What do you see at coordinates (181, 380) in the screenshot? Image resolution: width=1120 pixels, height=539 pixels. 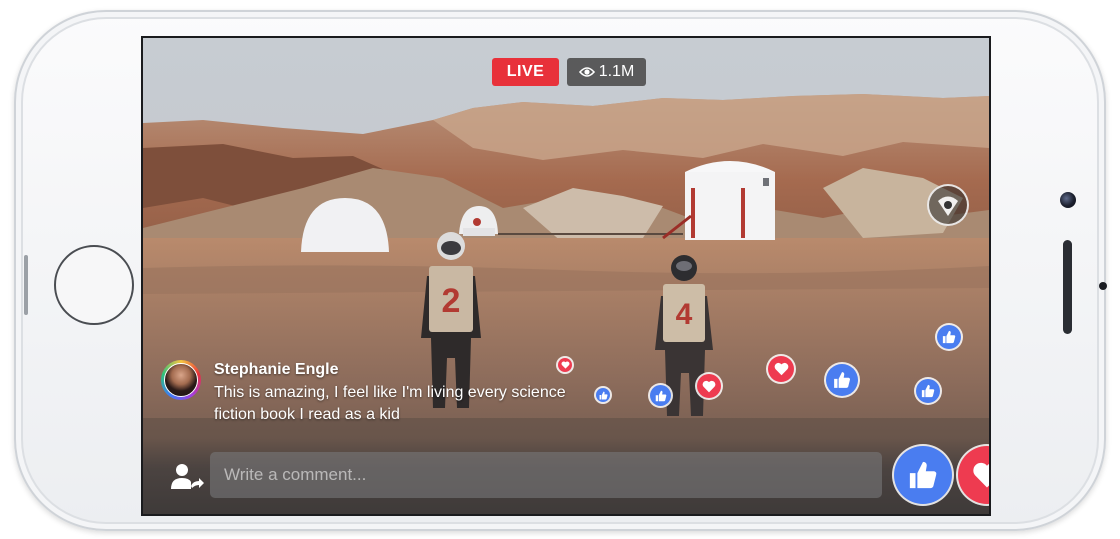 I see `avatar` at bounding box center [181, 380].